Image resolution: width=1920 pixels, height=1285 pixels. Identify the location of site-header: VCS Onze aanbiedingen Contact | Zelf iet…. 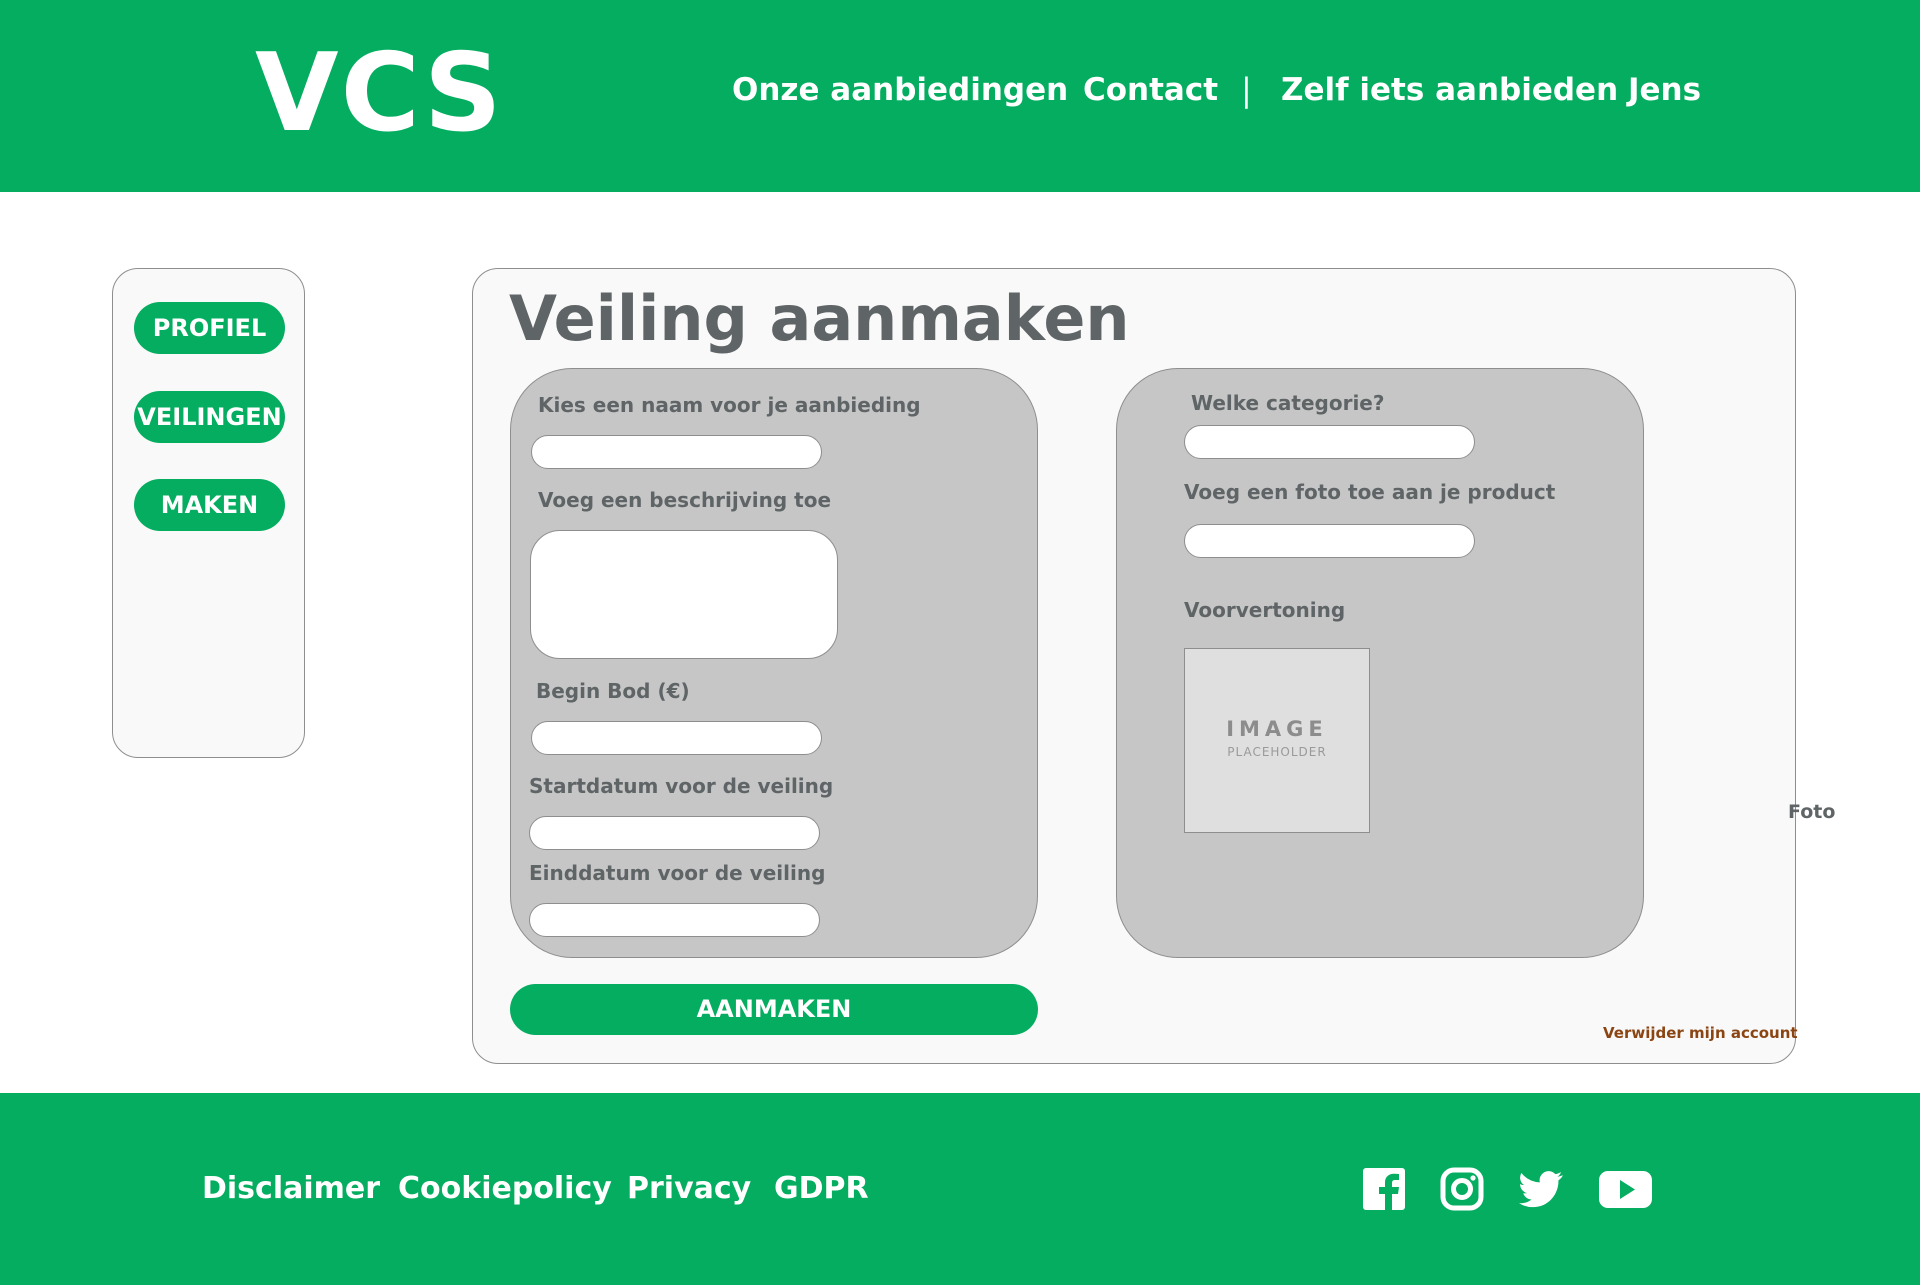
(960, 96).